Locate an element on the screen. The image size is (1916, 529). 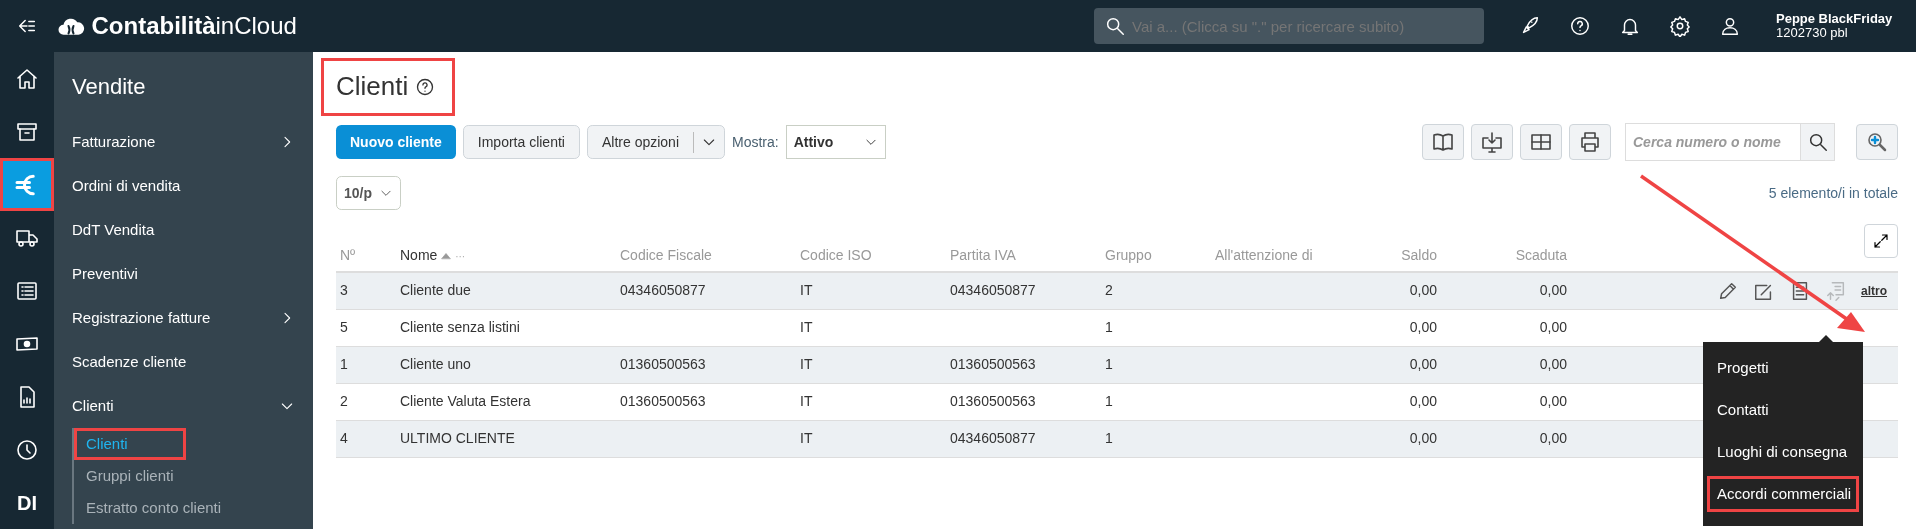
grid-button is located at coordinates (1541, 142).